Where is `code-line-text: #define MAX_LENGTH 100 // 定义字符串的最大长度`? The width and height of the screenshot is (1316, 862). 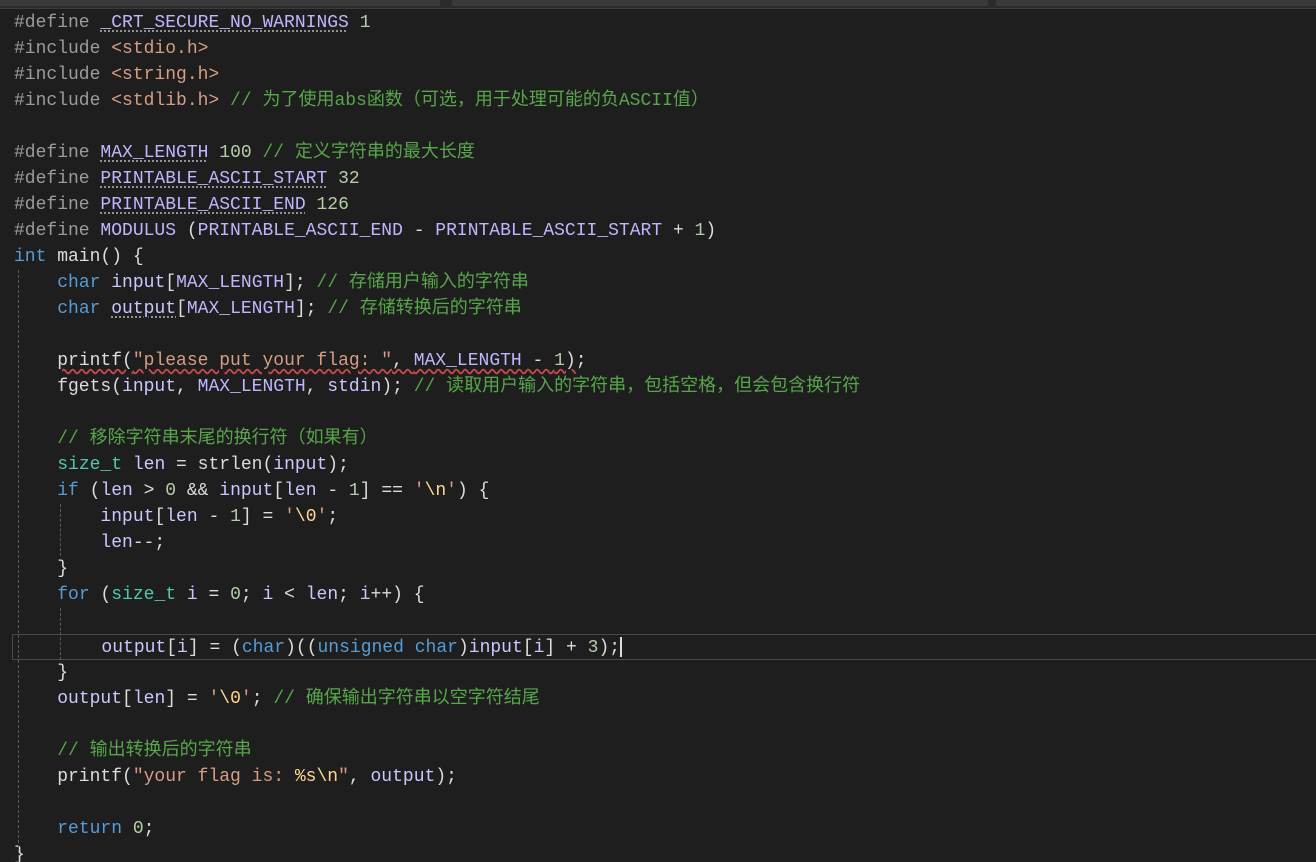
code-line-text: #define MAX_LENGTH 100 // 定义字符串的最大长度 is located at coordinates (244, 153).